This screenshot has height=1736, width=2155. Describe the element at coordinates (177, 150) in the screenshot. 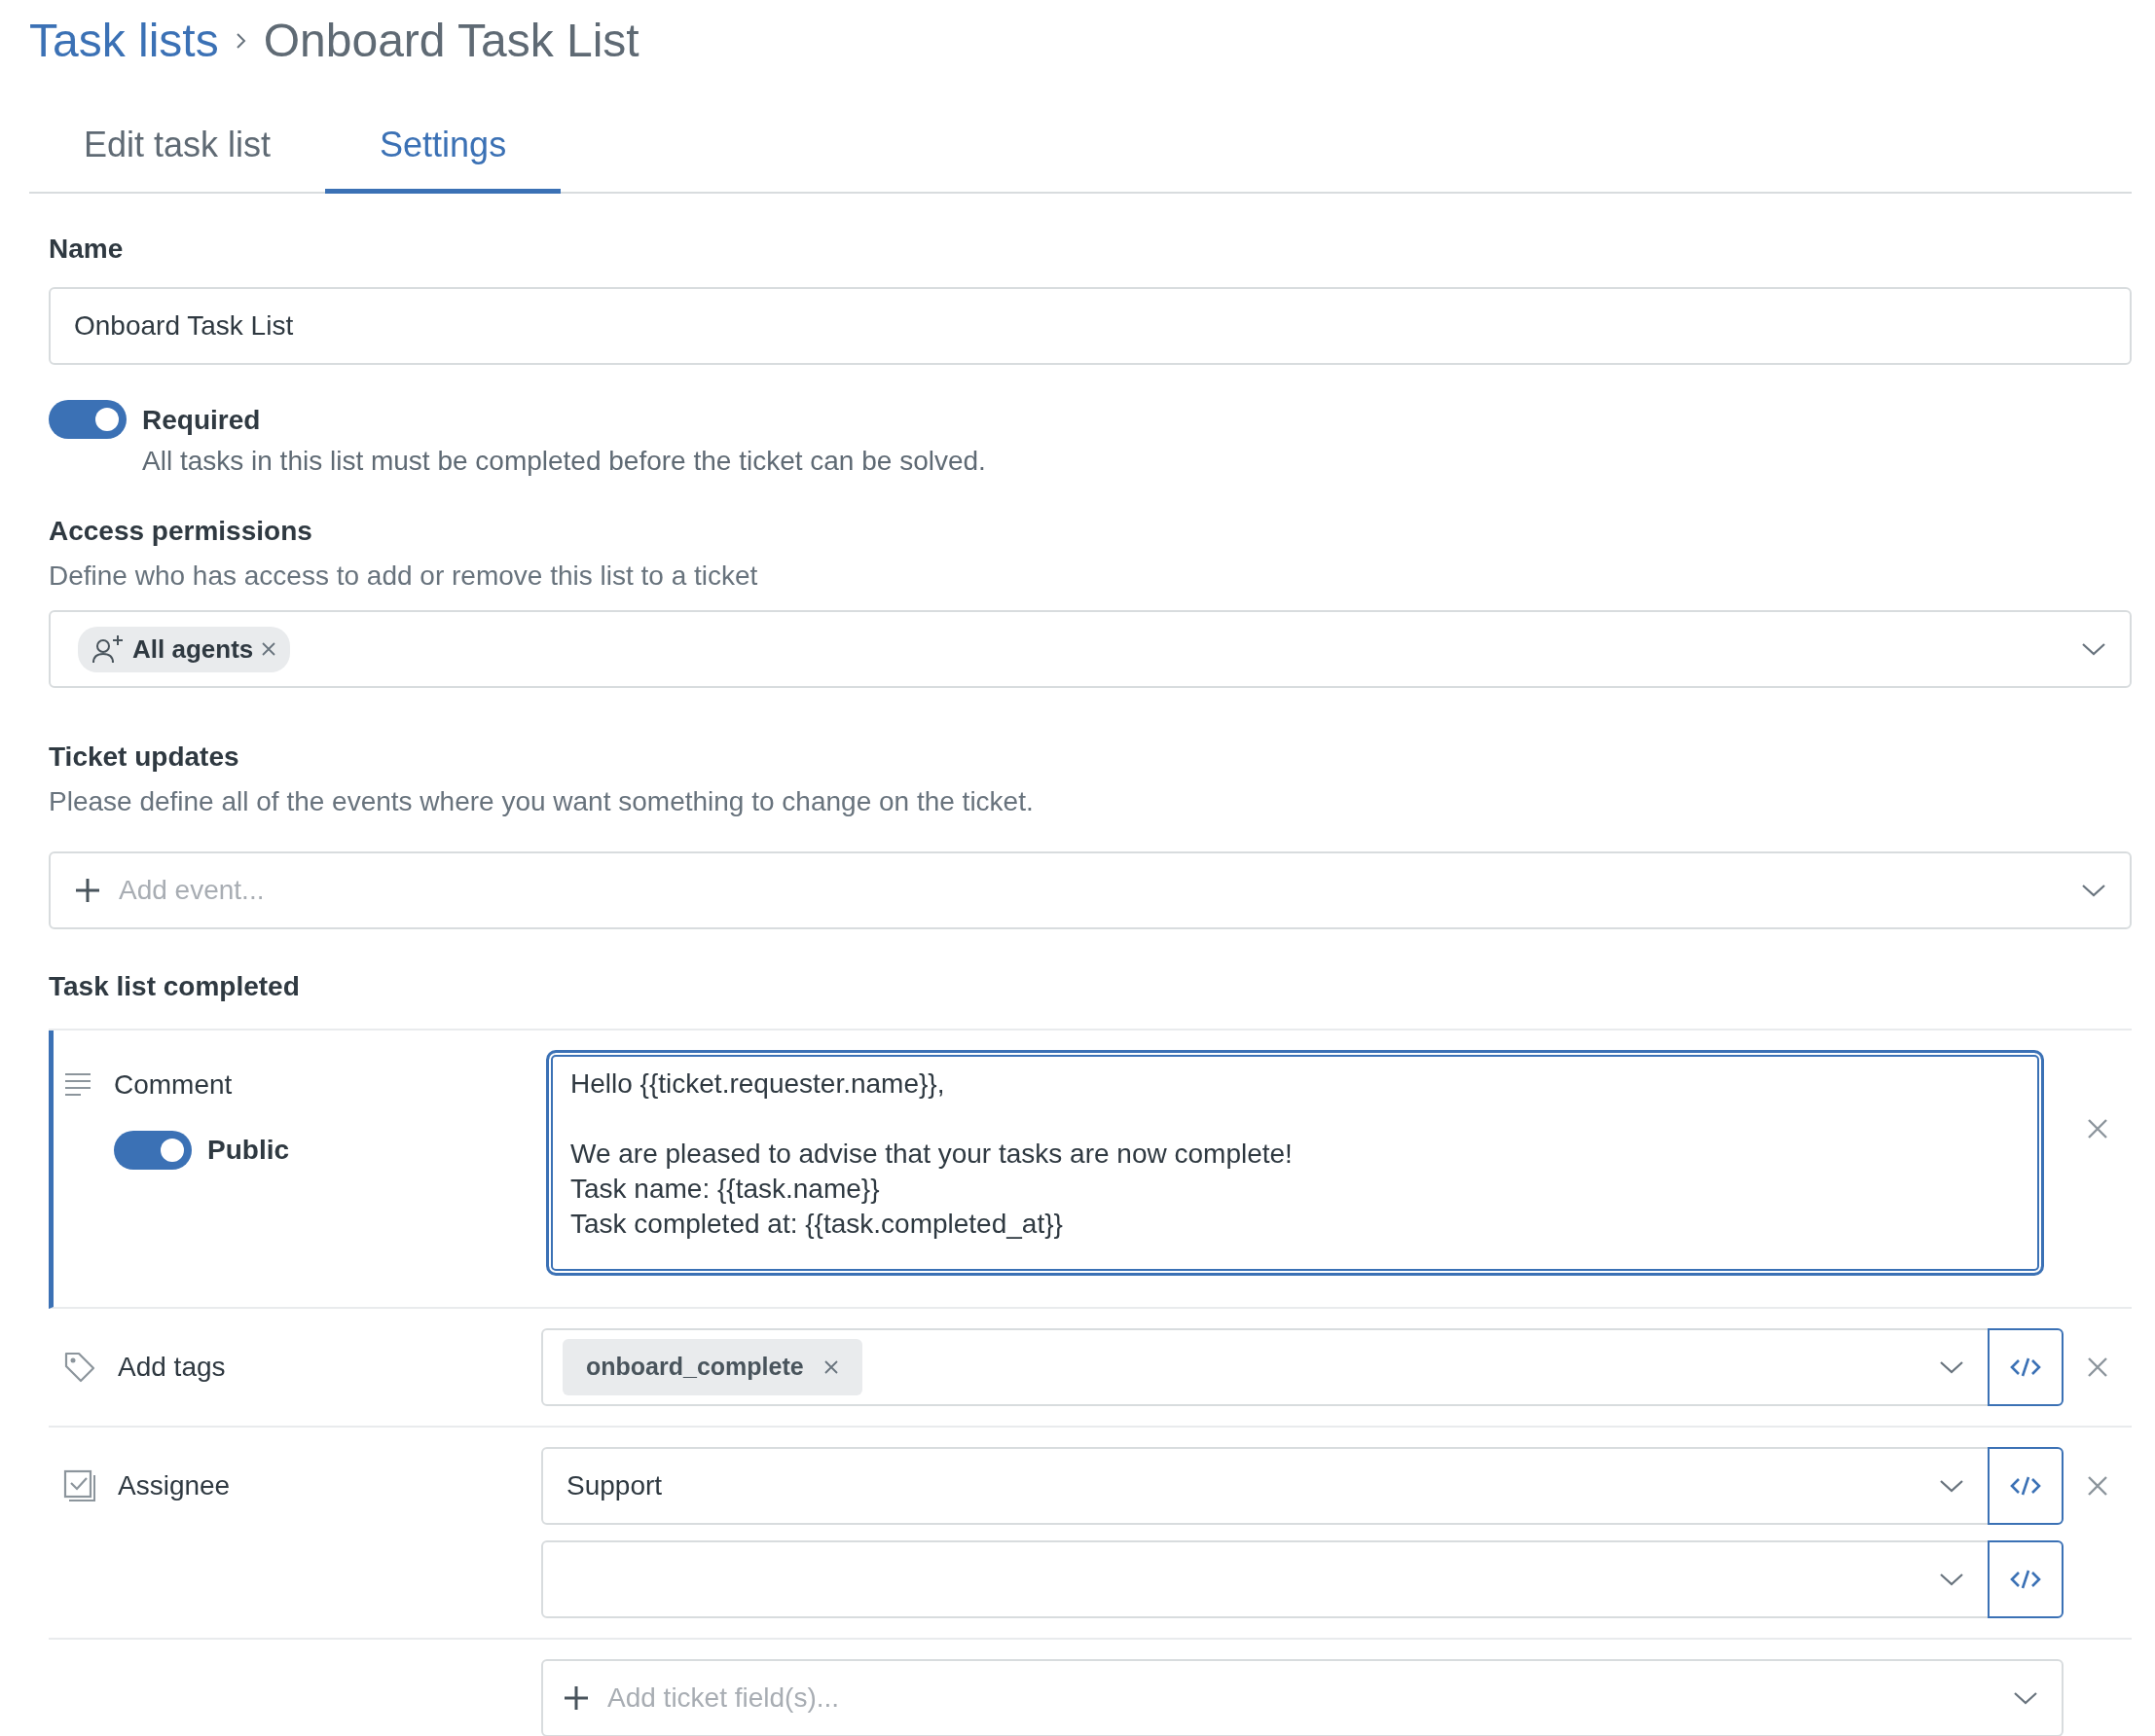

I see `tab: Edit task list` at that location.